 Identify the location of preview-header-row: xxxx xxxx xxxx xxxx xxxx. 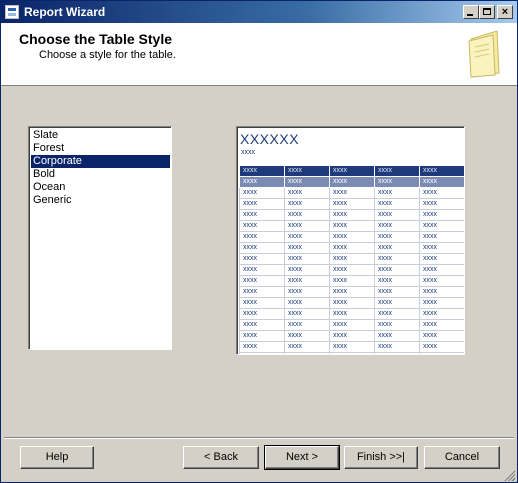
(351, 171).